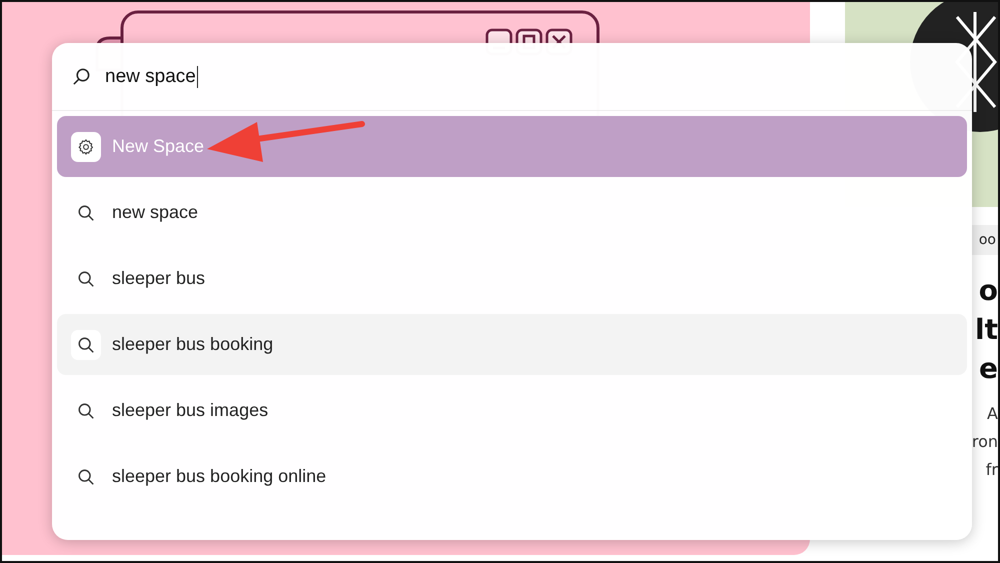  Describe the element at coordinates (158, 146) in the screenshot. I see `result-label: New Space` at that location.